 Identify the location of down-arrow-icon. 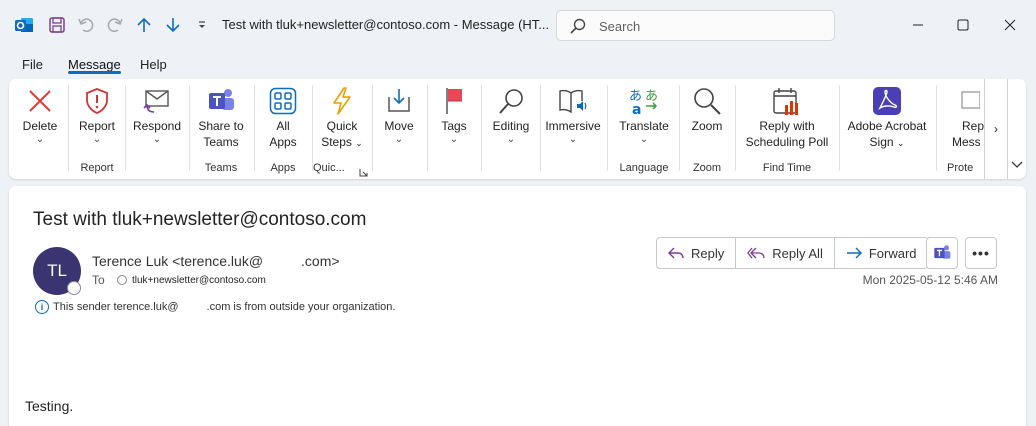
(173, 25).